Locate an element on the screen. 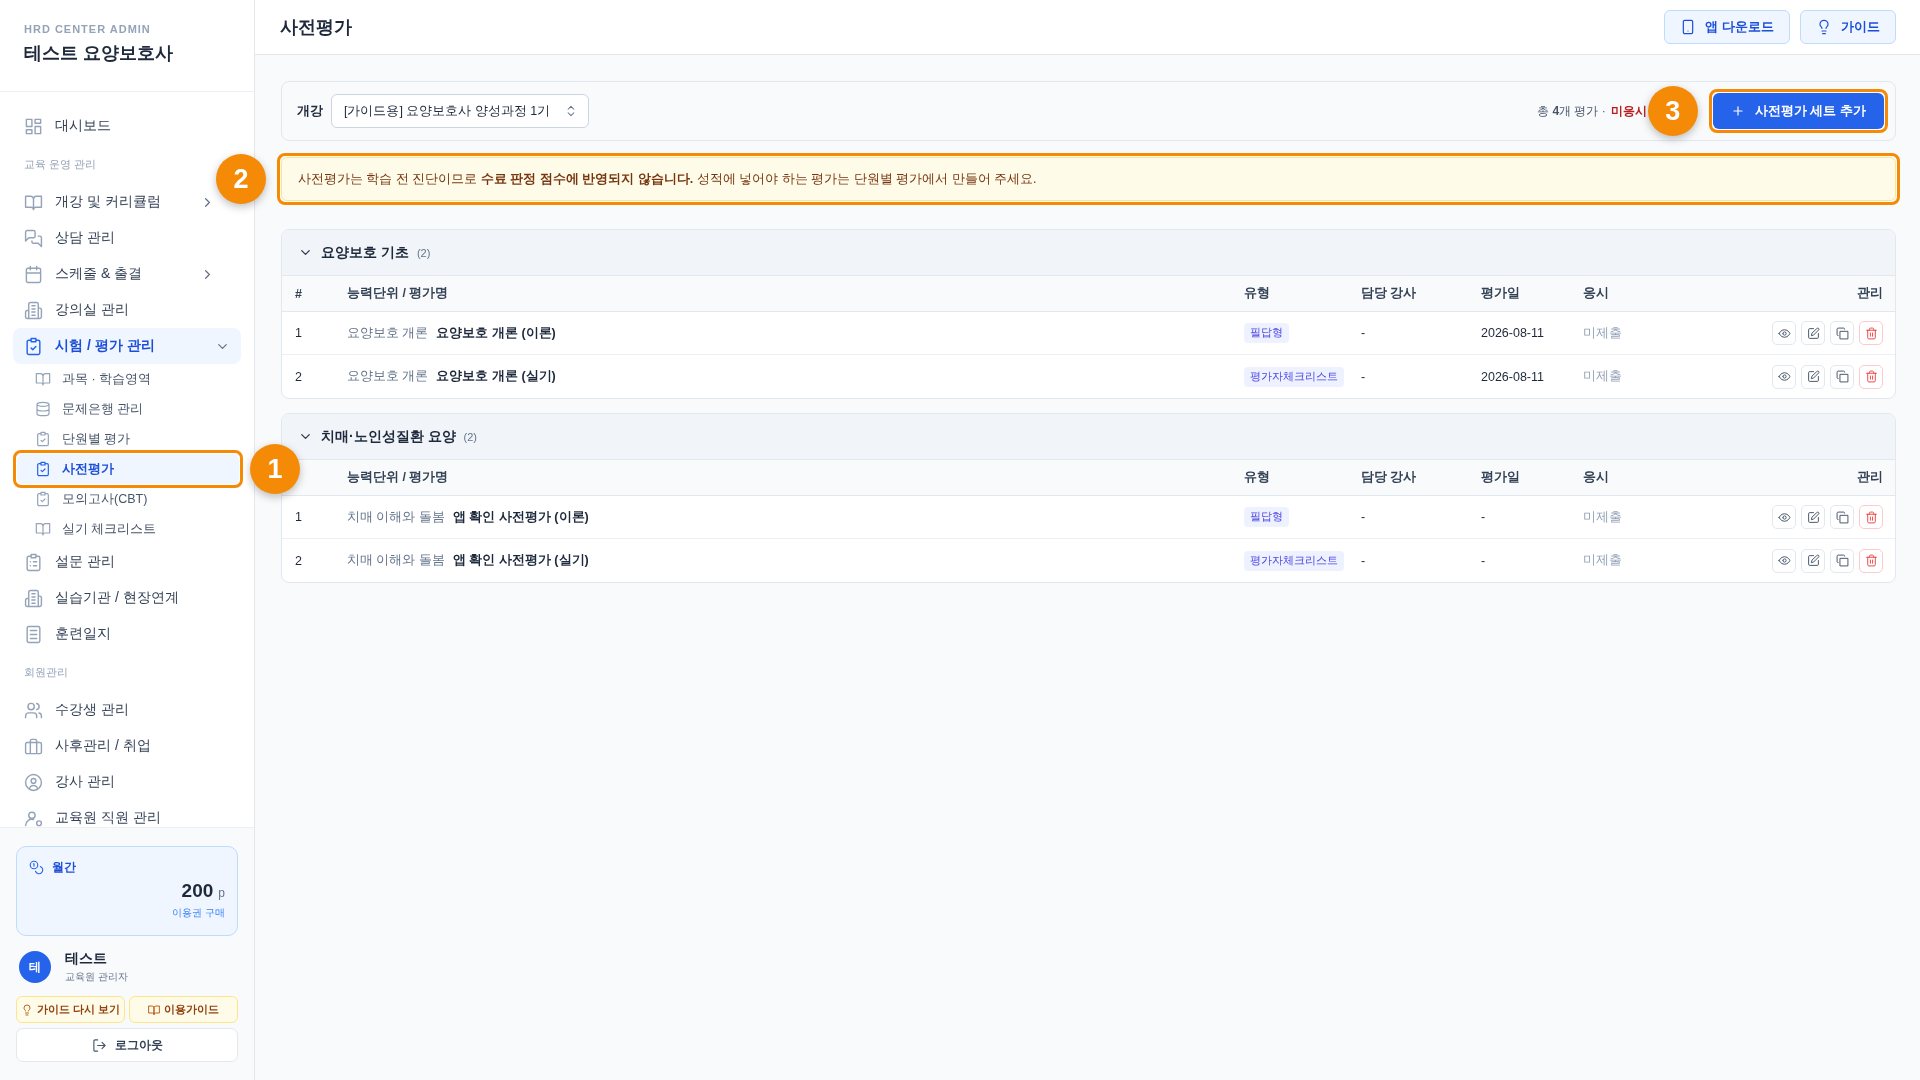  sidebar-item: 강의실 관리 is located at coordinates (116, 310).